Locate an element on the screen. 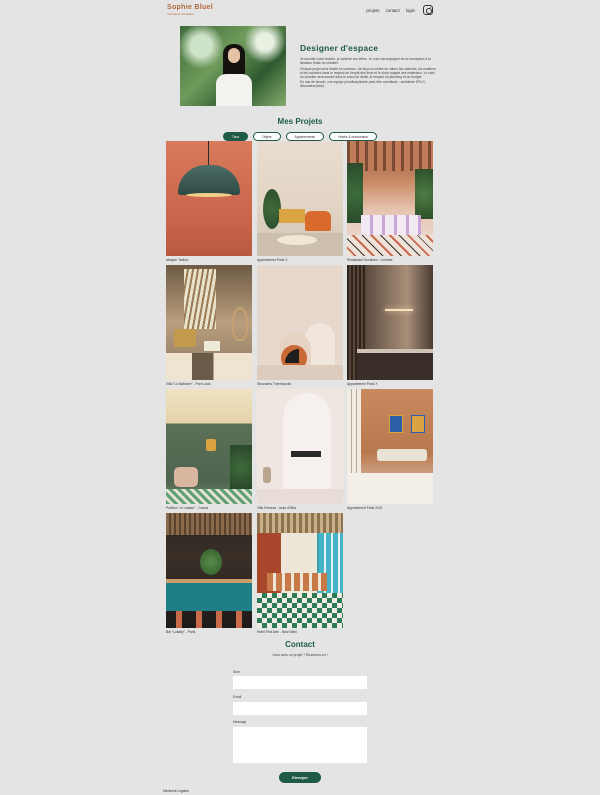 The width and height of the screenshot is (600, 795). project-card: Appartement Paris XVIII is located at coordinates (390, 449).